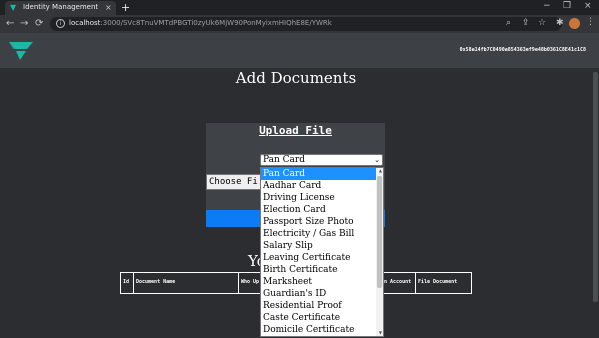  I want to click on reload-icon: ⟳, so click(39, 24).